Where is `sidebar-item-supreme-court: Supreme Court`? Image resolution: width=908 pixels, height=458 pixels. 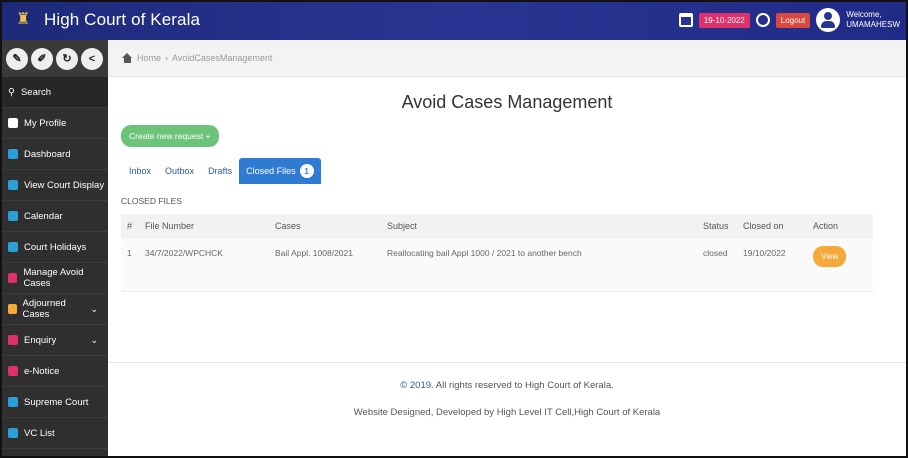
sidebar-item-supreme-court: Supreme Court is located at coordinates (55, 402).